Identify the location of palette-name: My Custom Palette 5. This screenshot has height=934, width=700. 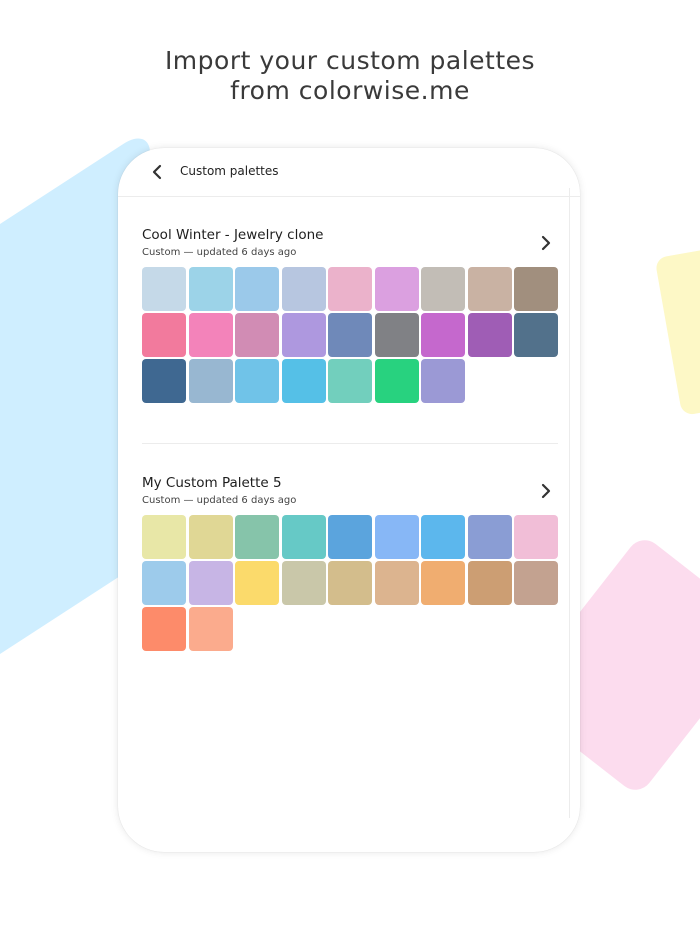
(212, 483).